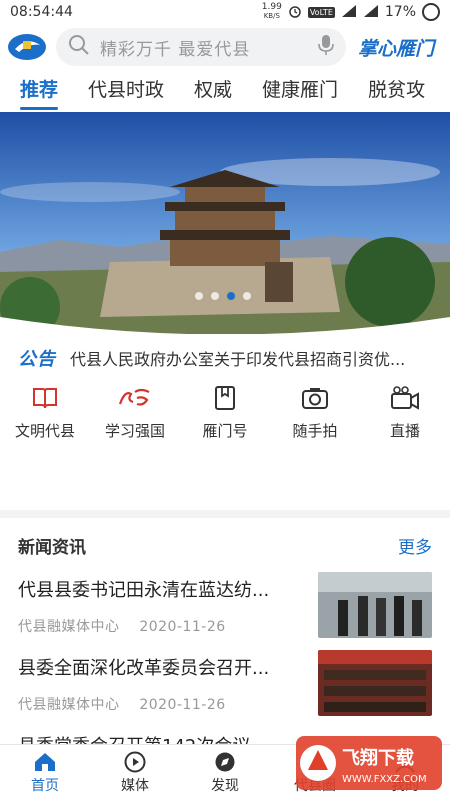  Describe the element at coordinates (168, 684) in the screenshot. I see `news-info: 县委全面深化改革委员会召开... 代县融媒体中心 2020-11-26` at that location.